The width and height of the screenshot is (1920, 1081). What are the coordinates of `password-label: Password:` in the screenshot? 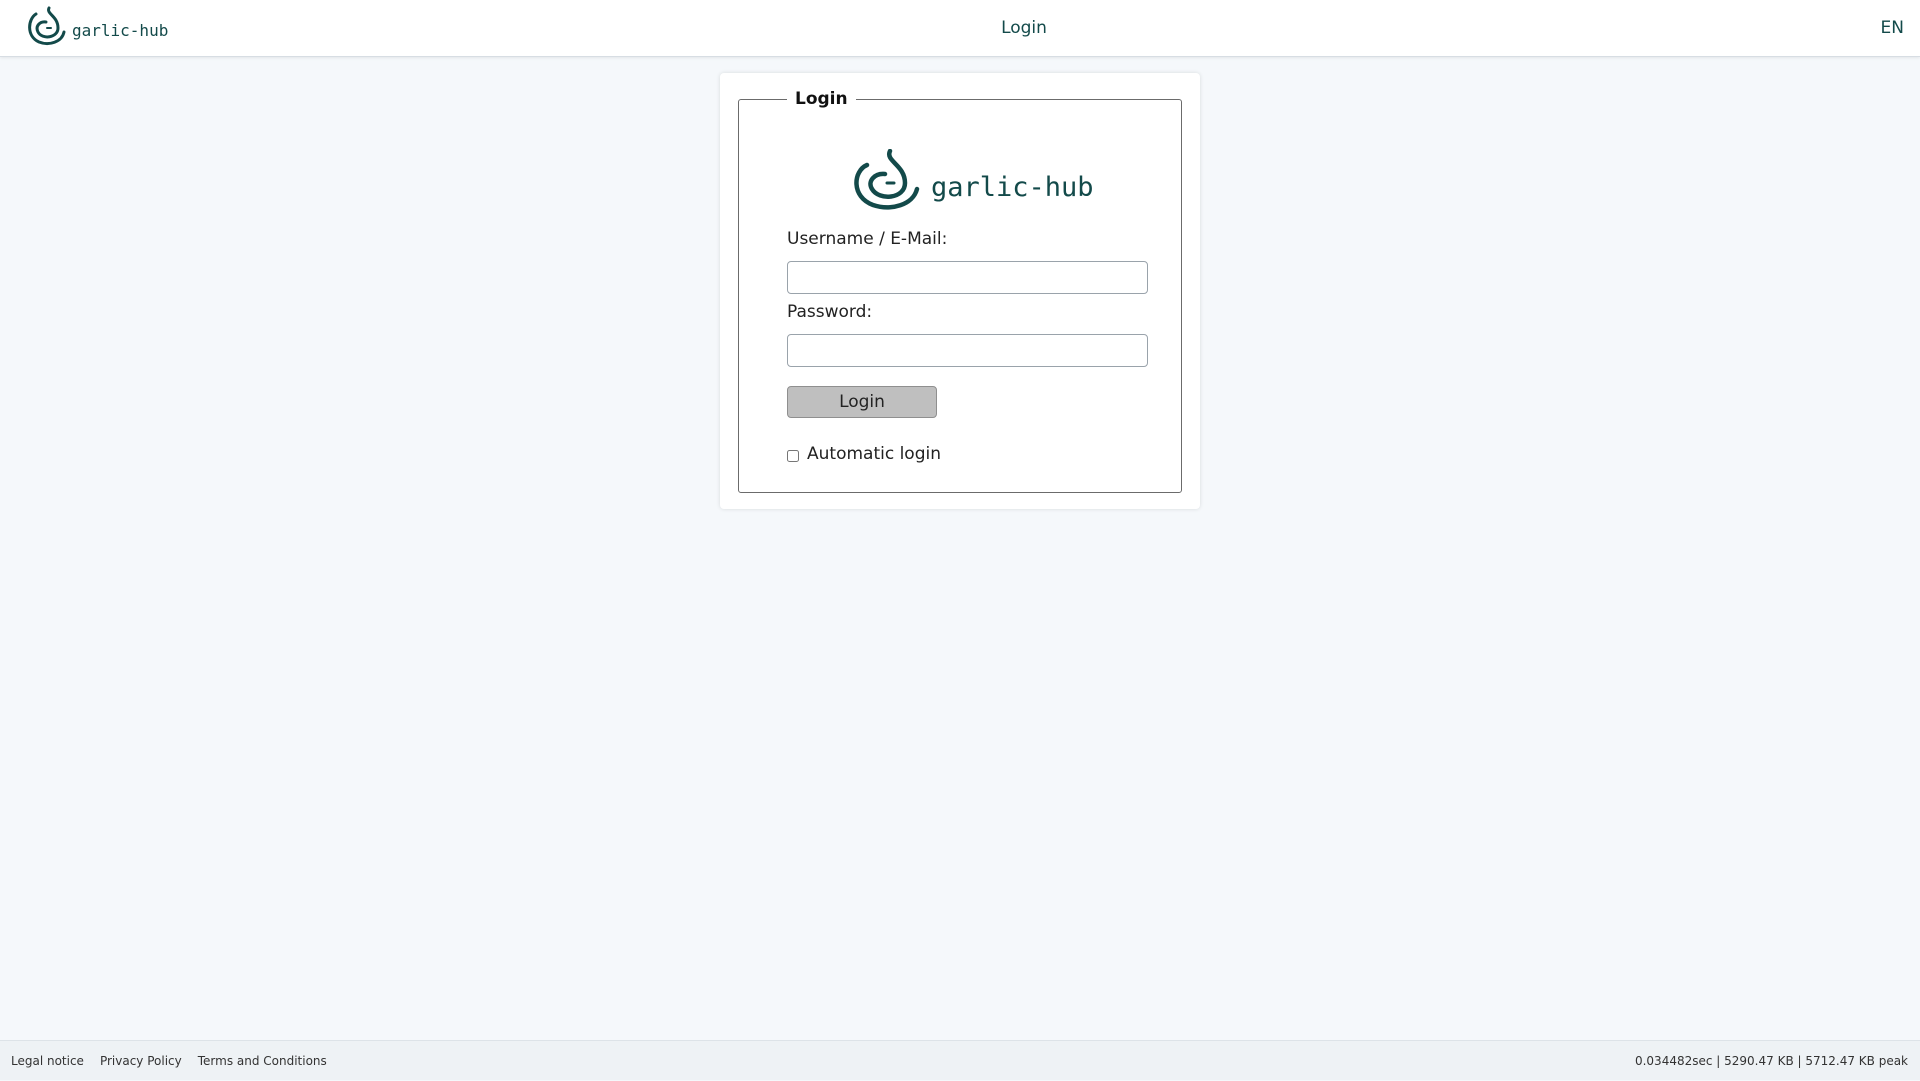 It's located at (830, 312).